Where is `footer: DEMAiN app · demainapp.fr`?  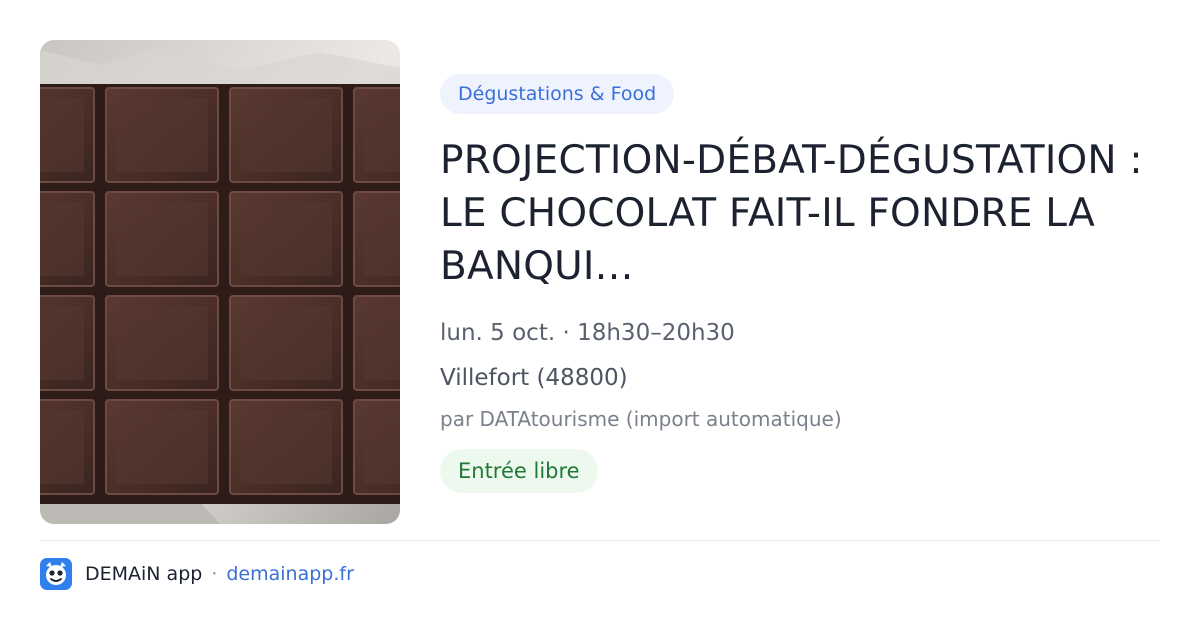 footer: DEMAiN app · demainapp.fr is located at coordinates (197, 574).